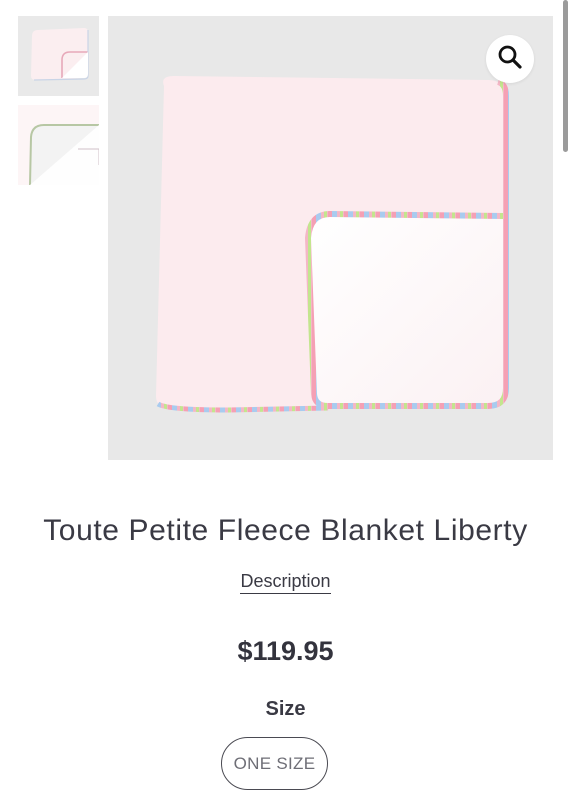  I want to click on thumbnail-2-image, so click(58, 145).